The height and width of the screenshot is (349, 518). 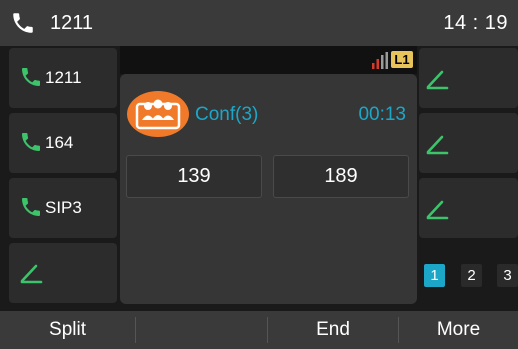 What do you see at coordinates (59, 142) in the screenshot?
I see `line-key-label: 164` at bounding box center [59, 142].